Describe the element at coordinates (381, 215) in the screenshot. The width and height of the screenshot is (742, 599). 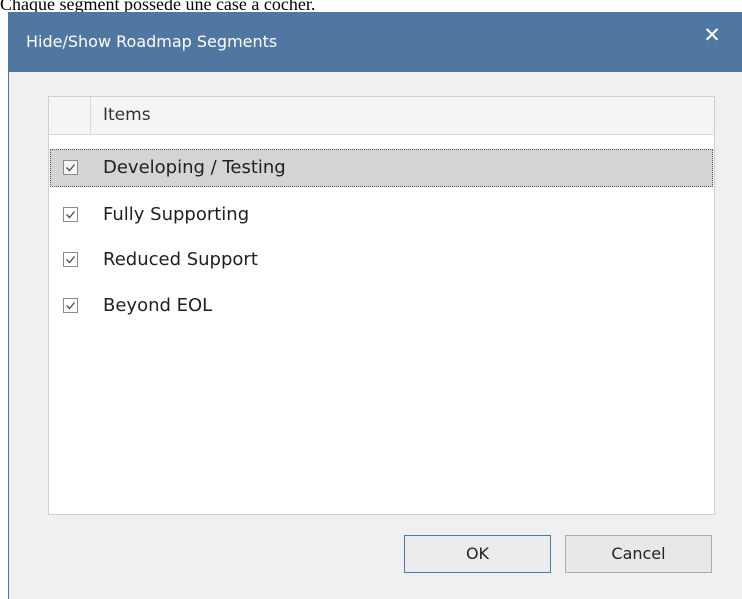
I see `list-item-fully-supporting: Fully Supporting` at that location.